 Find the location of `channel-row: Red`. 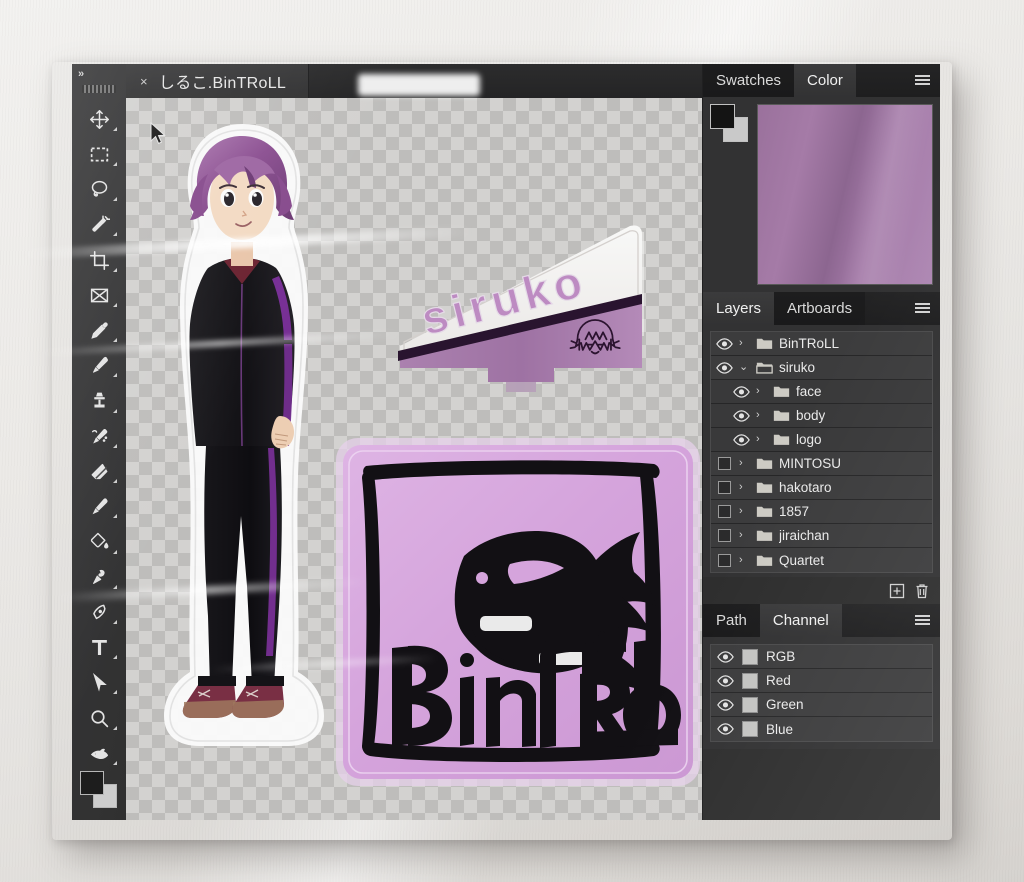

channel-row: Red is located at coordinates (821, 681).